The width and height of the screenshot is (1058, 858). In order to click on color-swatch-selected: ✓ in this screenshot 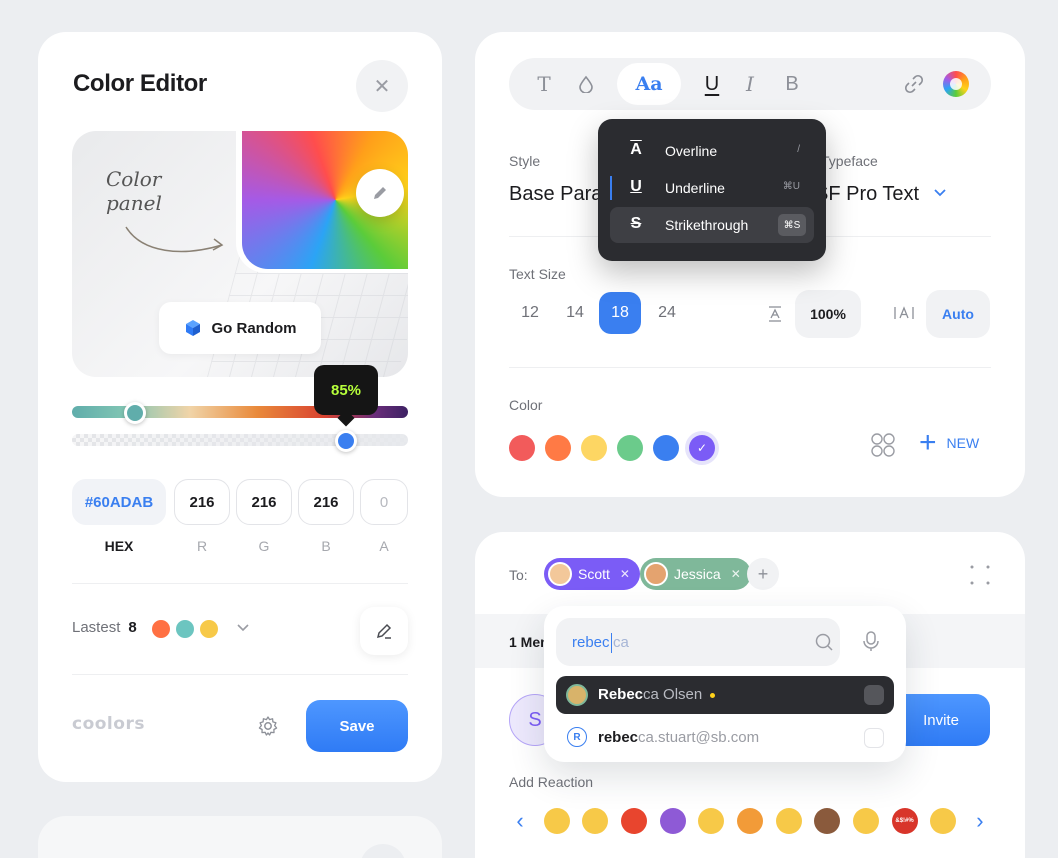, I will do `click(702, 448)`.